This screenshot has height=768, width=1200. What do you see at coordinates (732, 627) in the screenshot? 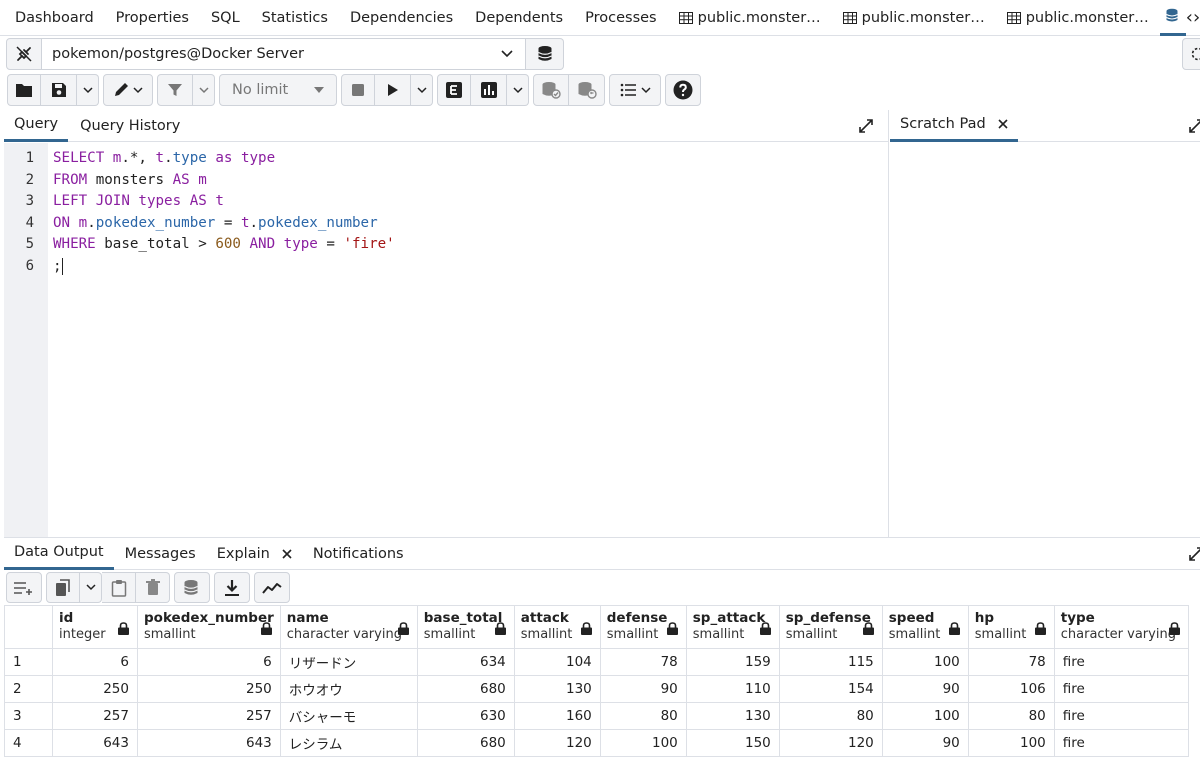
I see `column-header-sp-attack: sp_attack smallint` at bounding box center [732, 627].